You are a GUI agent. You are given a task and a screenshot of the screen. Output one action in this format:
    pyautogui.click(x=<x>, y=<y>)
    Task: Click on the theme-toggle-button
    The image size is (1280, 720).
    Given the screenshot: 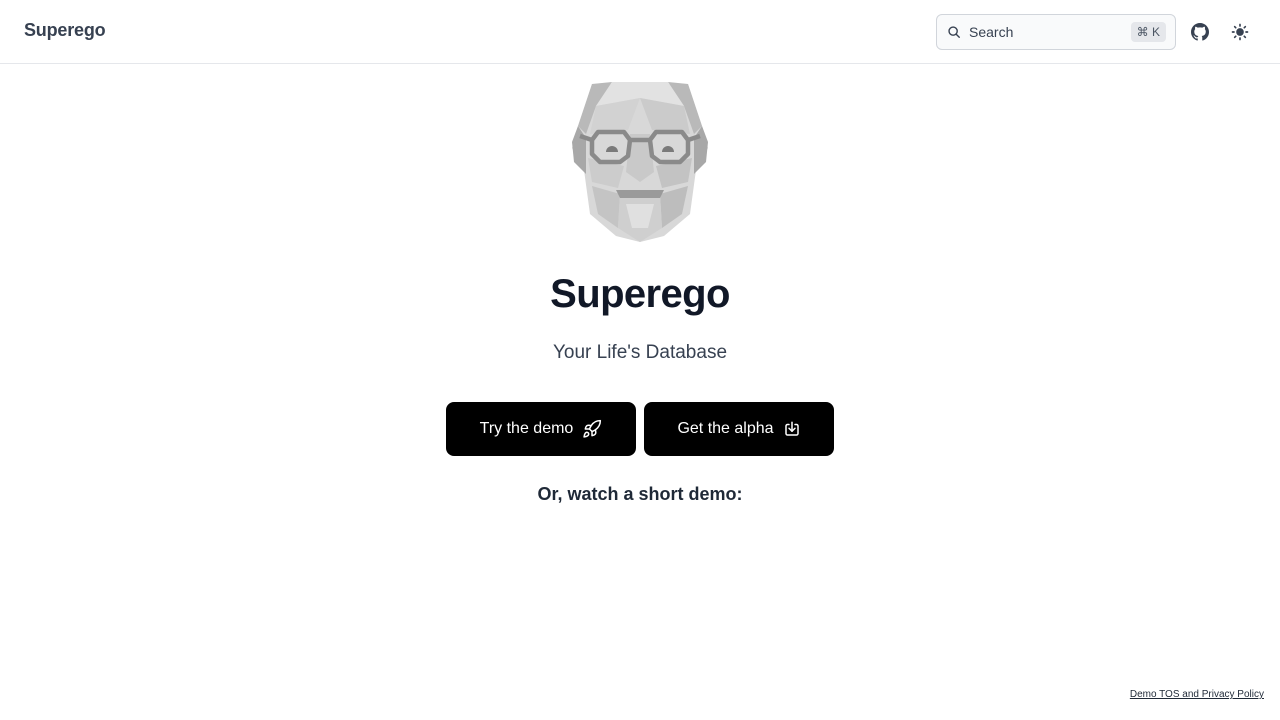 What is the action you would take?
    pyautogui.click(x=1240, y=32)
    